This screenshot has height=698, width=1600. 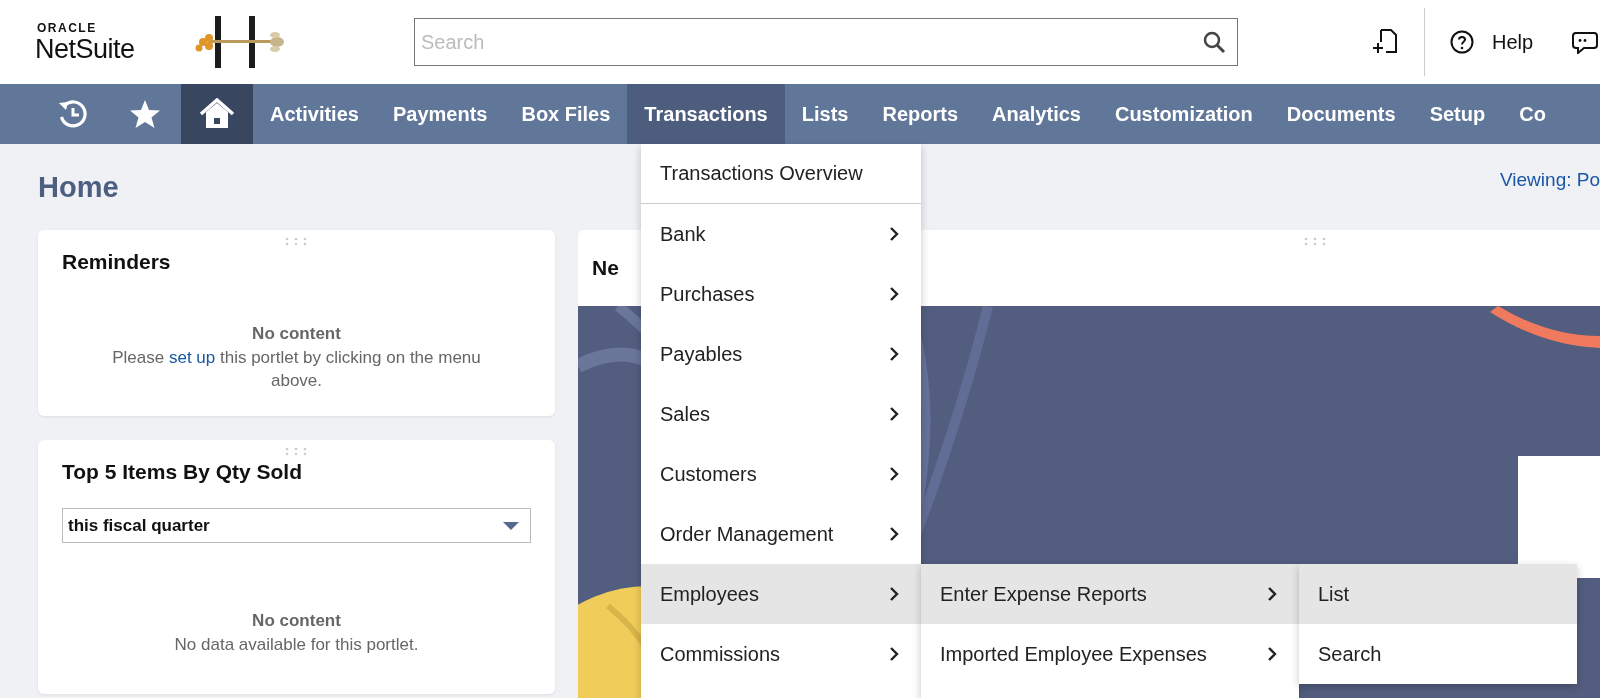 What do you see at coordinates (296, 369) in the screenshot?
I see `empty-message: Please set up this portlet by clicking on the menu above.` at bounding box center [296, 369].